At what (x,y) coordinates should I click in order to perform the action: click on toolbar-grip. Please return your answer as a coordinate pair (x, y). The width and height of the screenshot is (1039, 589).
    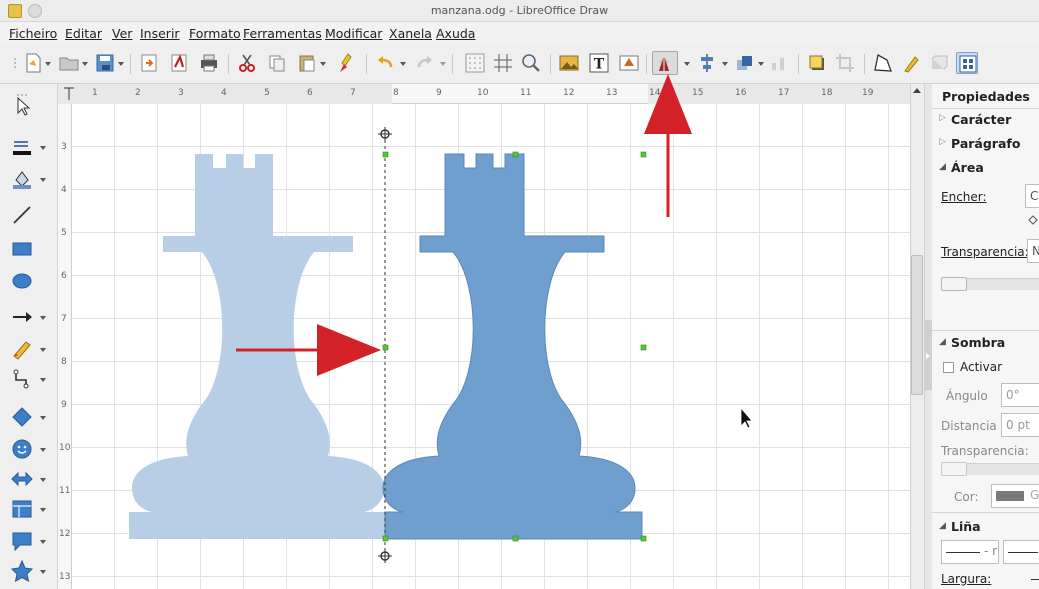
    Looking at the image, I should click on (10, 63).